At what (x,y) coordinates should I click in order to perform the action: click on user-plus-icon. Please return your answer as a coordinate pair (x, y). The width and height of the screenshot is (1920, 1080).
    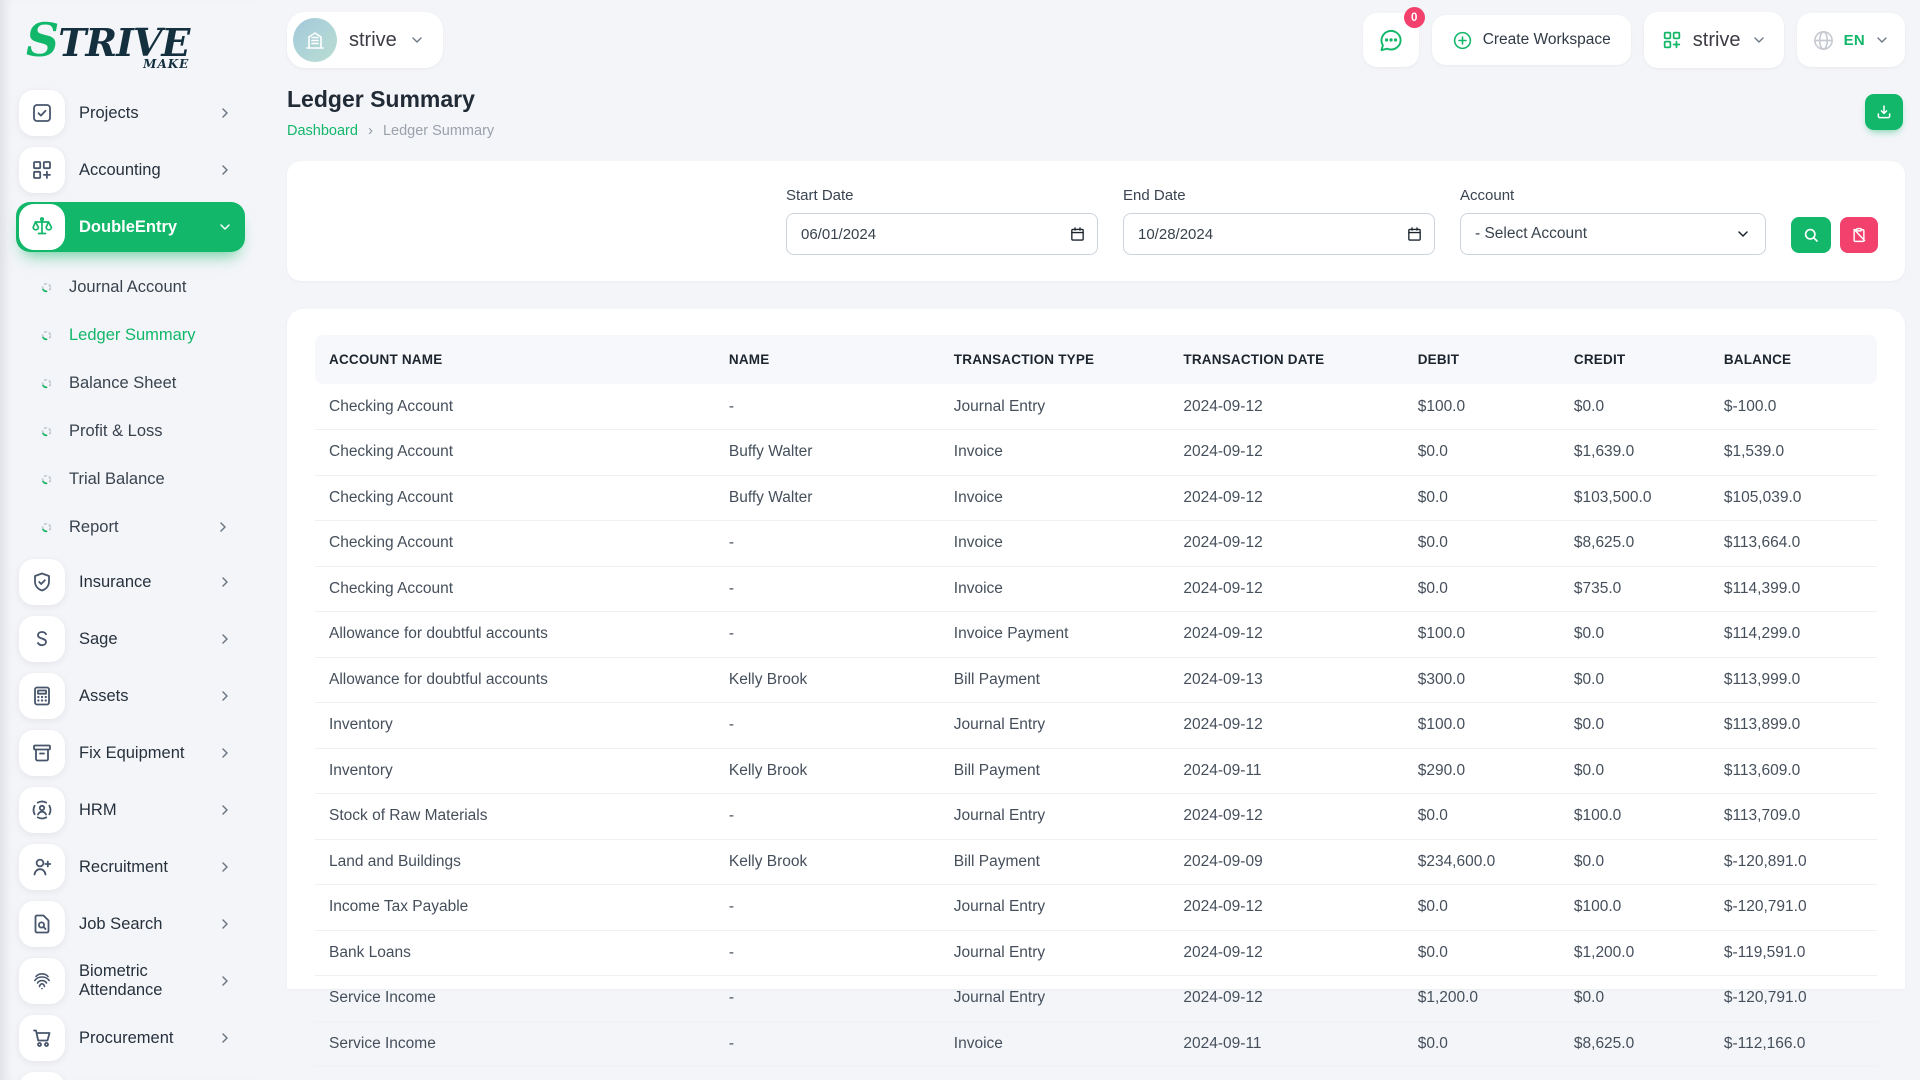
    Looking at the image, I should click on (42, 867).